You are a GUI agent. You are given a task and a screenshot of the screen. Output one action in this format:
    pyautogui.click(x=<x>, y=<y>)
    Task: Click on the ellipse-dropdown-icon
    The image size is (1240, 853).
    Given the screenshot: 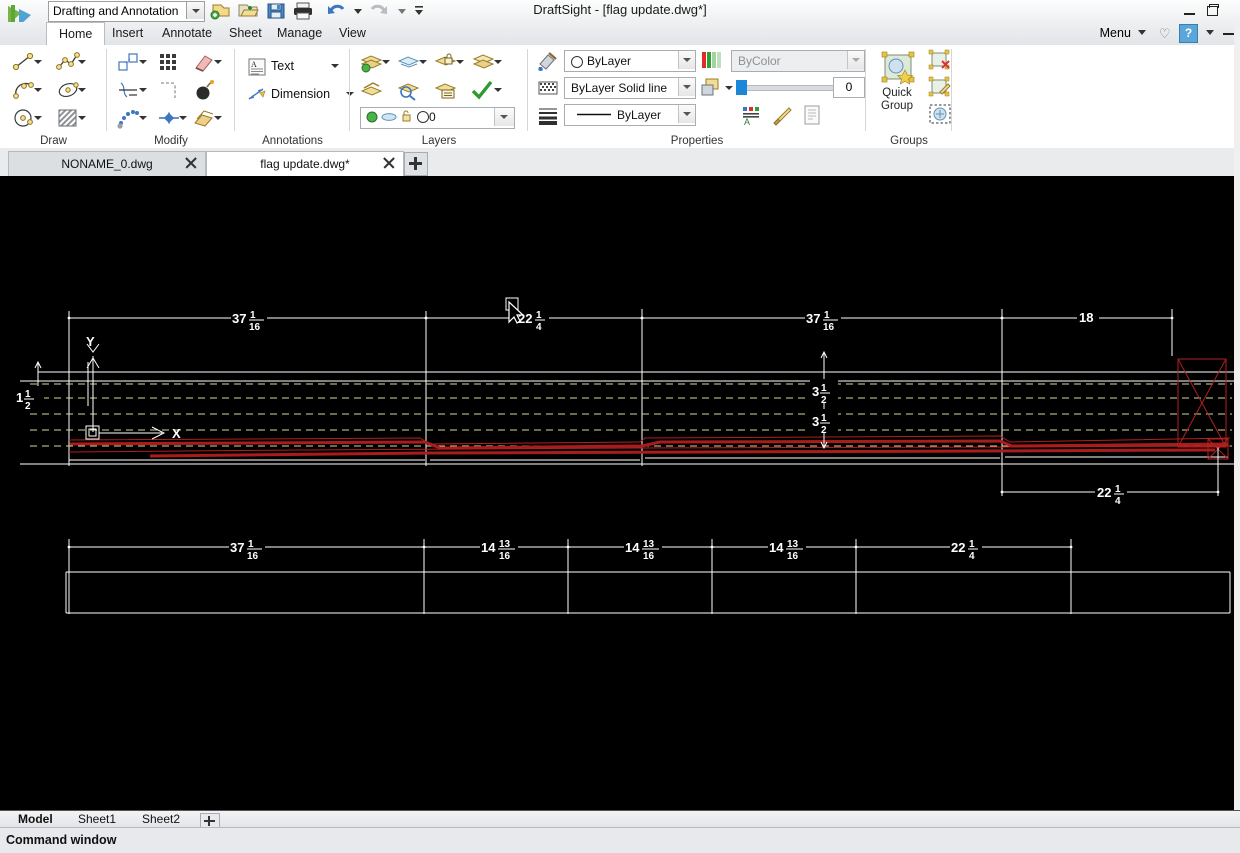 What is the action you would take?
    pyautogui.click(x=81, y=90)
    